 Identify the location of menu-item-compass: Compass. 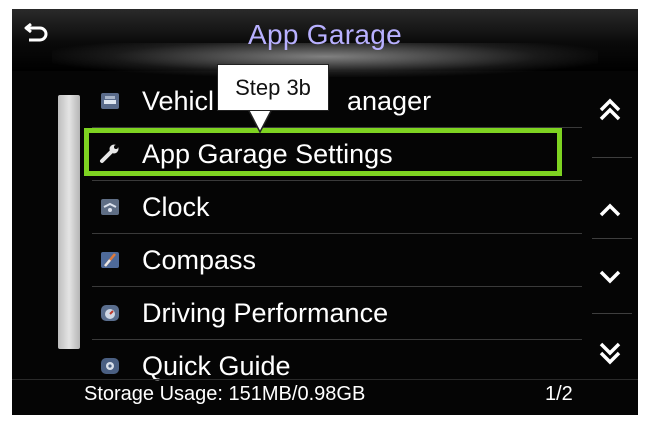
(337, 260).